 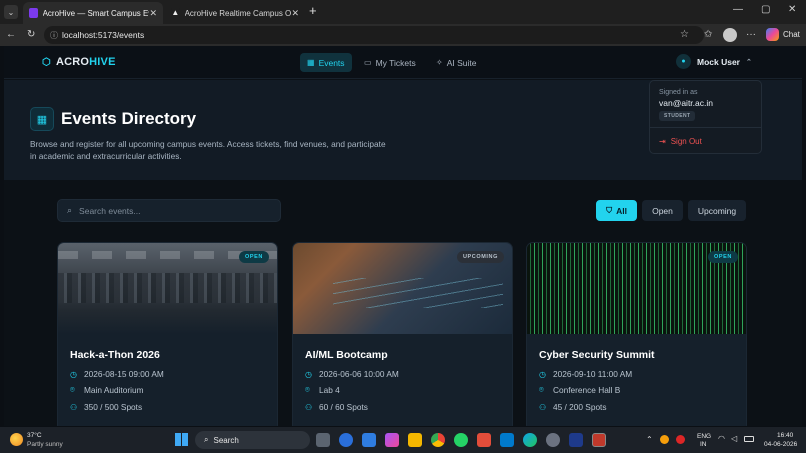 What do you see at coordinates (96, 13) in the screenshot?
I see `tab-title: AcroHive — Smart Campus Events` at bounding box center [96, 13].